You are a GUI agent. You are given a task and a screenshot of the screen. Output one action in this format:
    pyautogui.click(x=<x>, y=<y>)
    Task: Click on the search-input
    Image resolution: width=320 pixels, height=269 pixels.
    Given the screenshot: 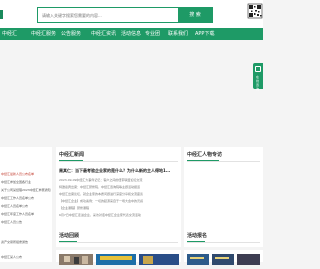 What is the action you would take?
    pyautogui.click(x=111, y=15)
    